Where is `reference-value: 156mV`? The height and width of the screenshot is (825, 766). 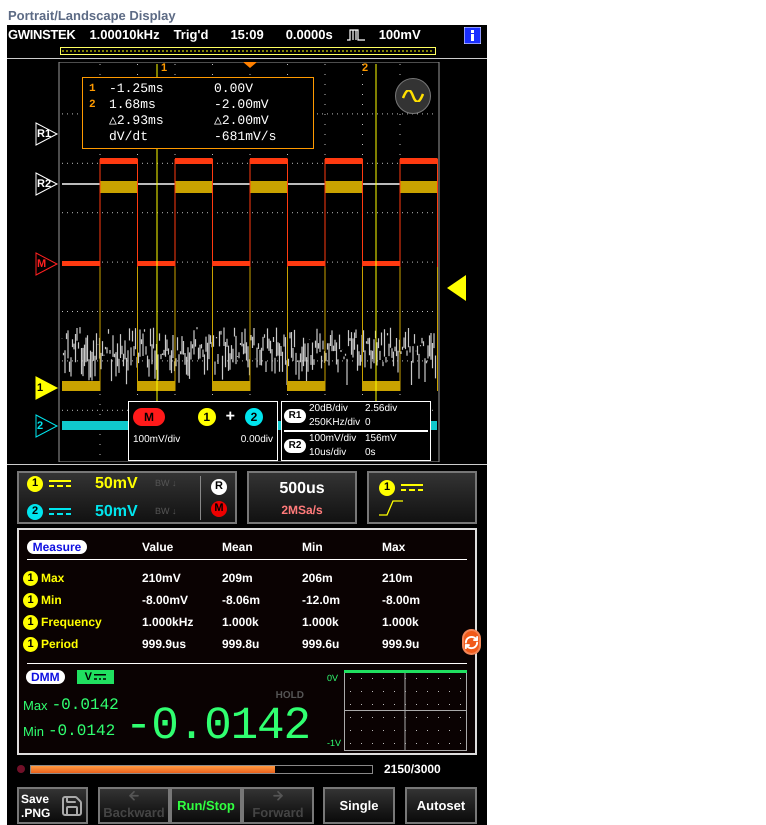
reference-value: 156mV is located at coordinates (381, 439).